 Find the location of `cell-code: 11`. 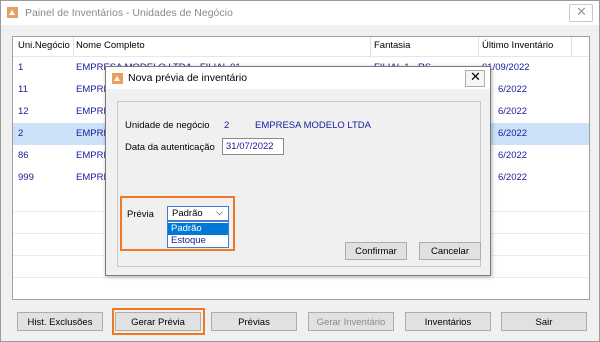

cell-code: 11 is located at coordinates (23, 89).